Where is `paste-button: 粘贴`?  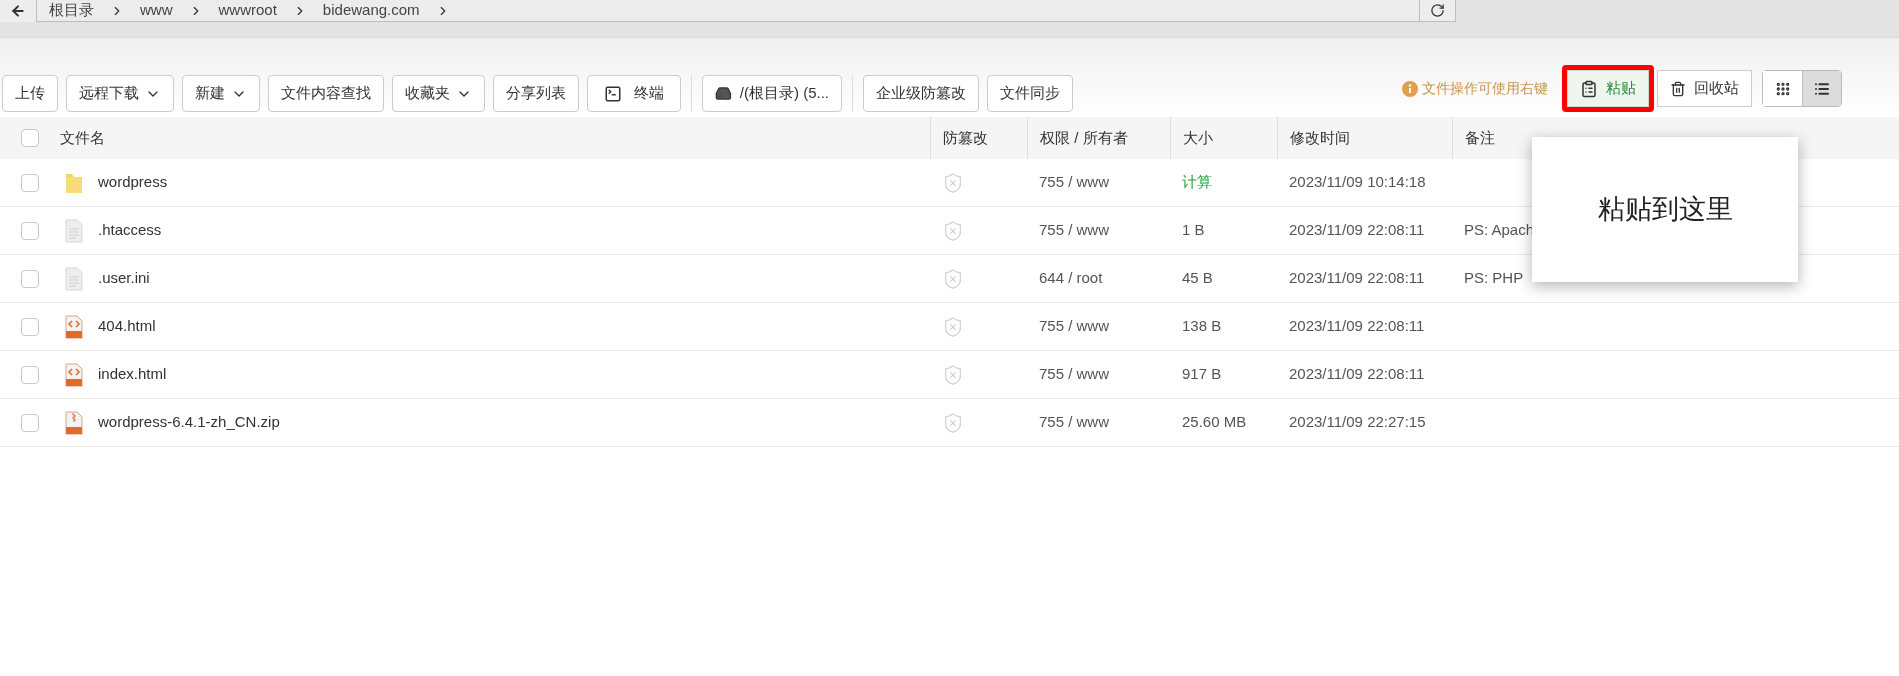
paste-button: 粘贴 is located at coordinates (1608, 88).